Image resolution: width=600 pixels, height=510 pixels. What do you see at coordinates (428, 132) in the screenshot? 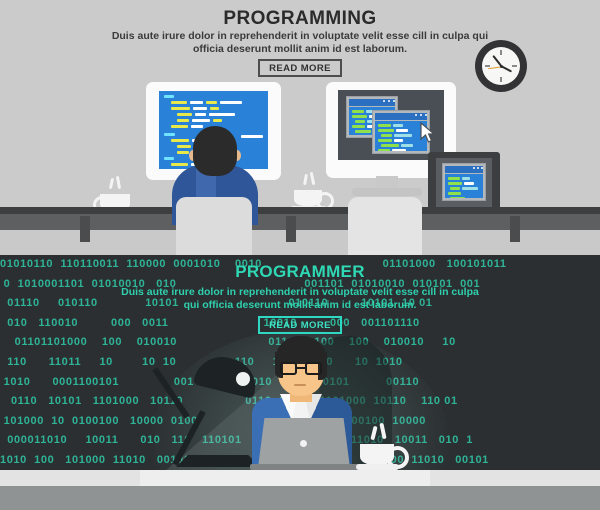
I see `mouse-cursor-icon` at bounding box center [428, 132].